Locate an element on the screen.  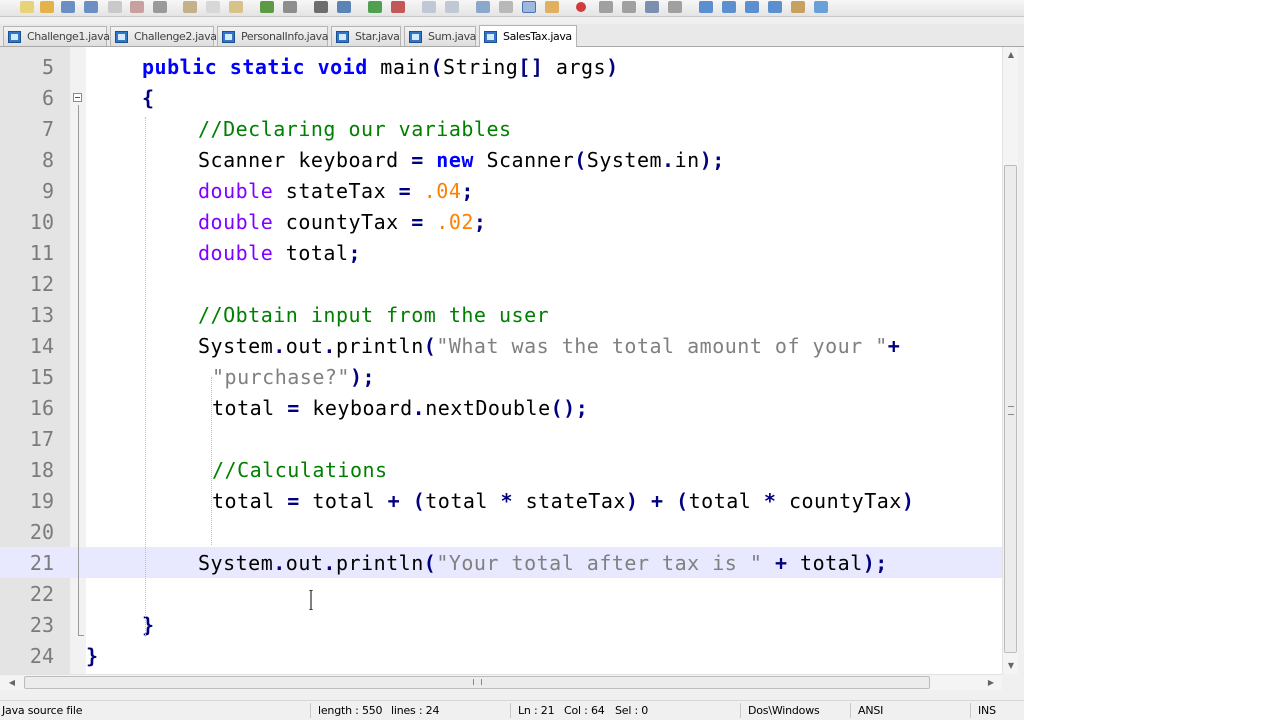
move-up-icon is located at coordinates (729, 7).